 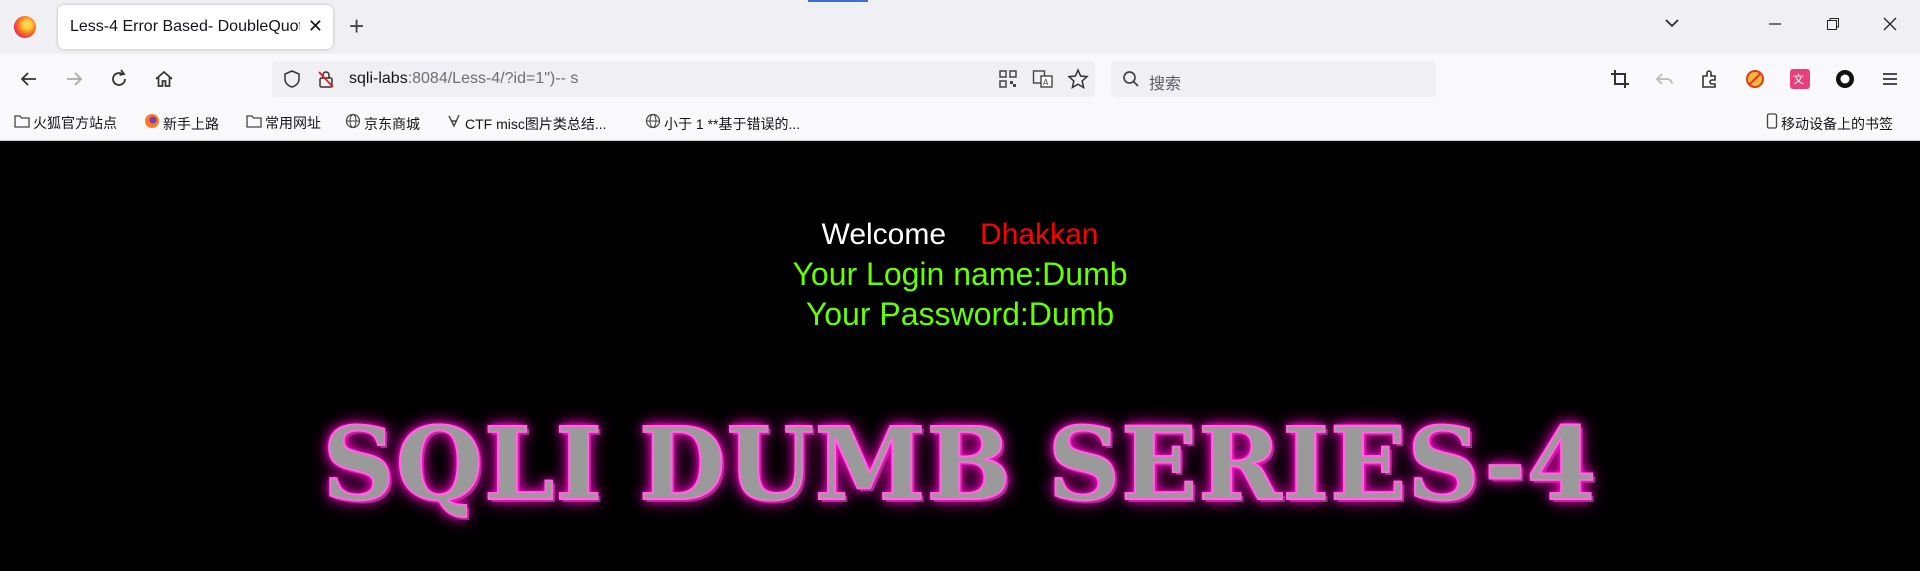 What do you see at coordinates (292, 81) in the screenshot?
I see `tracking-protection-shield-icon` at bounding box center [292, 81].